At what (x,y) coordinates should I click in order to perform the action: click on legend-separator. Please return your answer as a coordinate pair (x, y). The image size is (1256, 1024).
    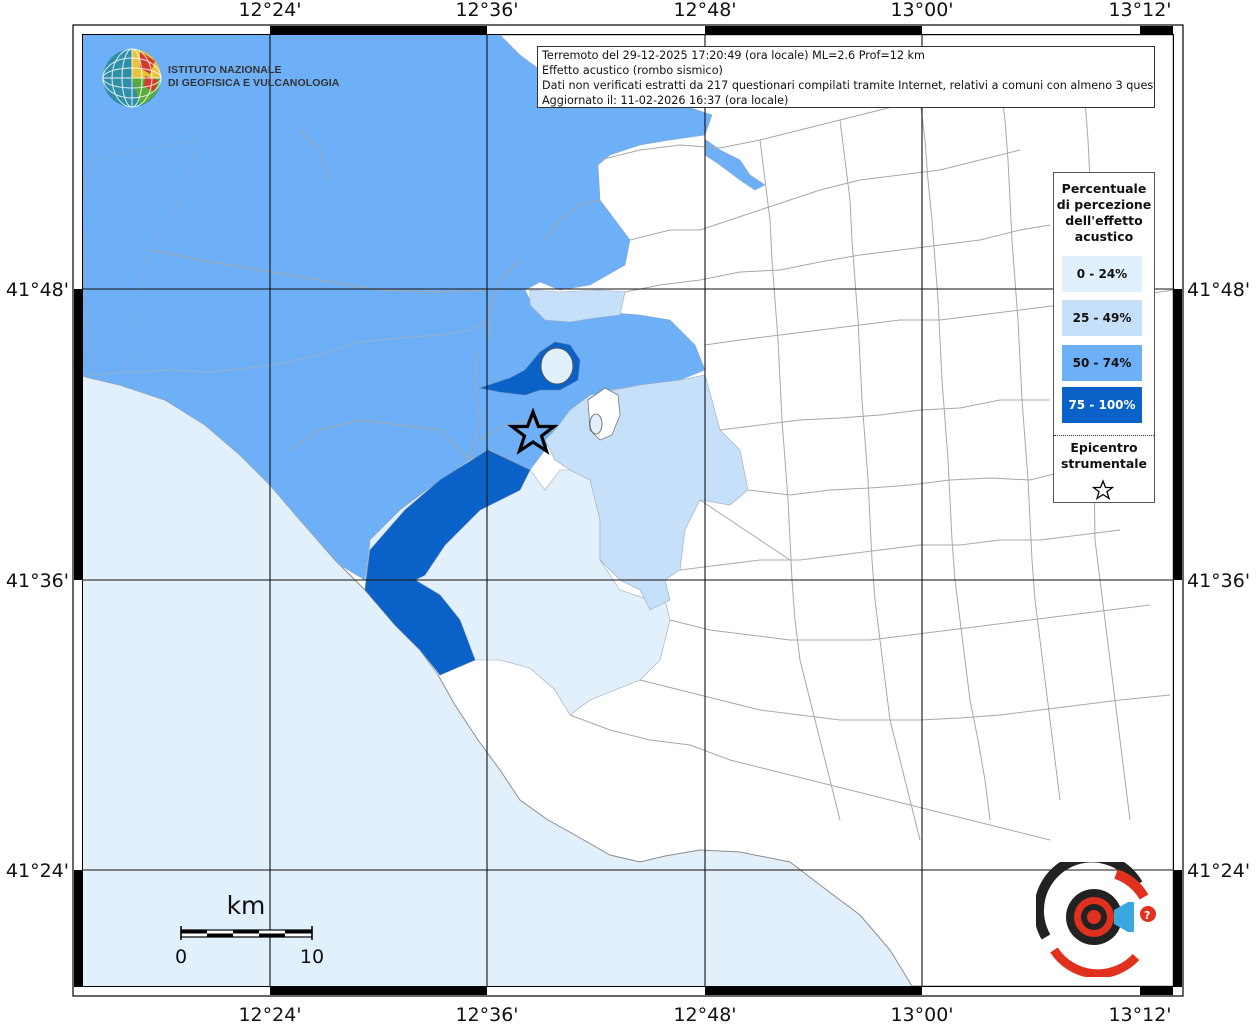
    Looking at the image, I should click on (1104, 435).